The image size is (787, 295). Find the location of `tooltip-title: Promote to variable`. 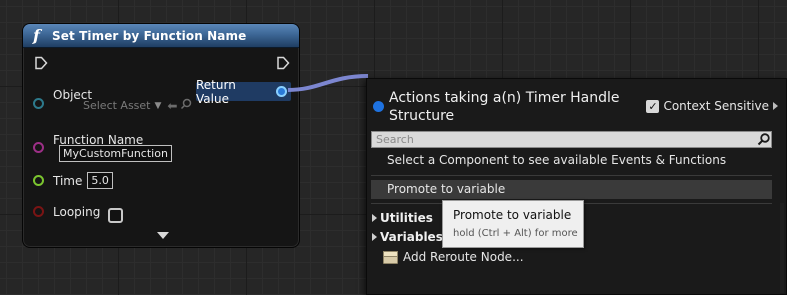

tooltip-title: Promote to variable is located at coordinates (512, 215).